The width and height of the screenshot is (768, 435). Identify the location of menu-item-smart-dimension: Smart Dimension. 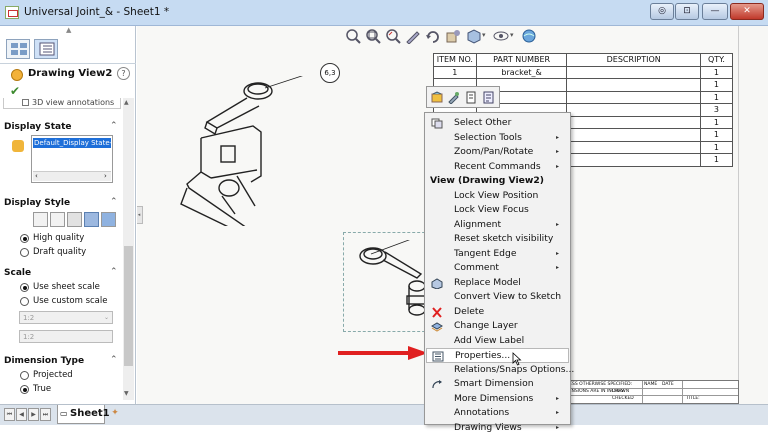
(497, 384).